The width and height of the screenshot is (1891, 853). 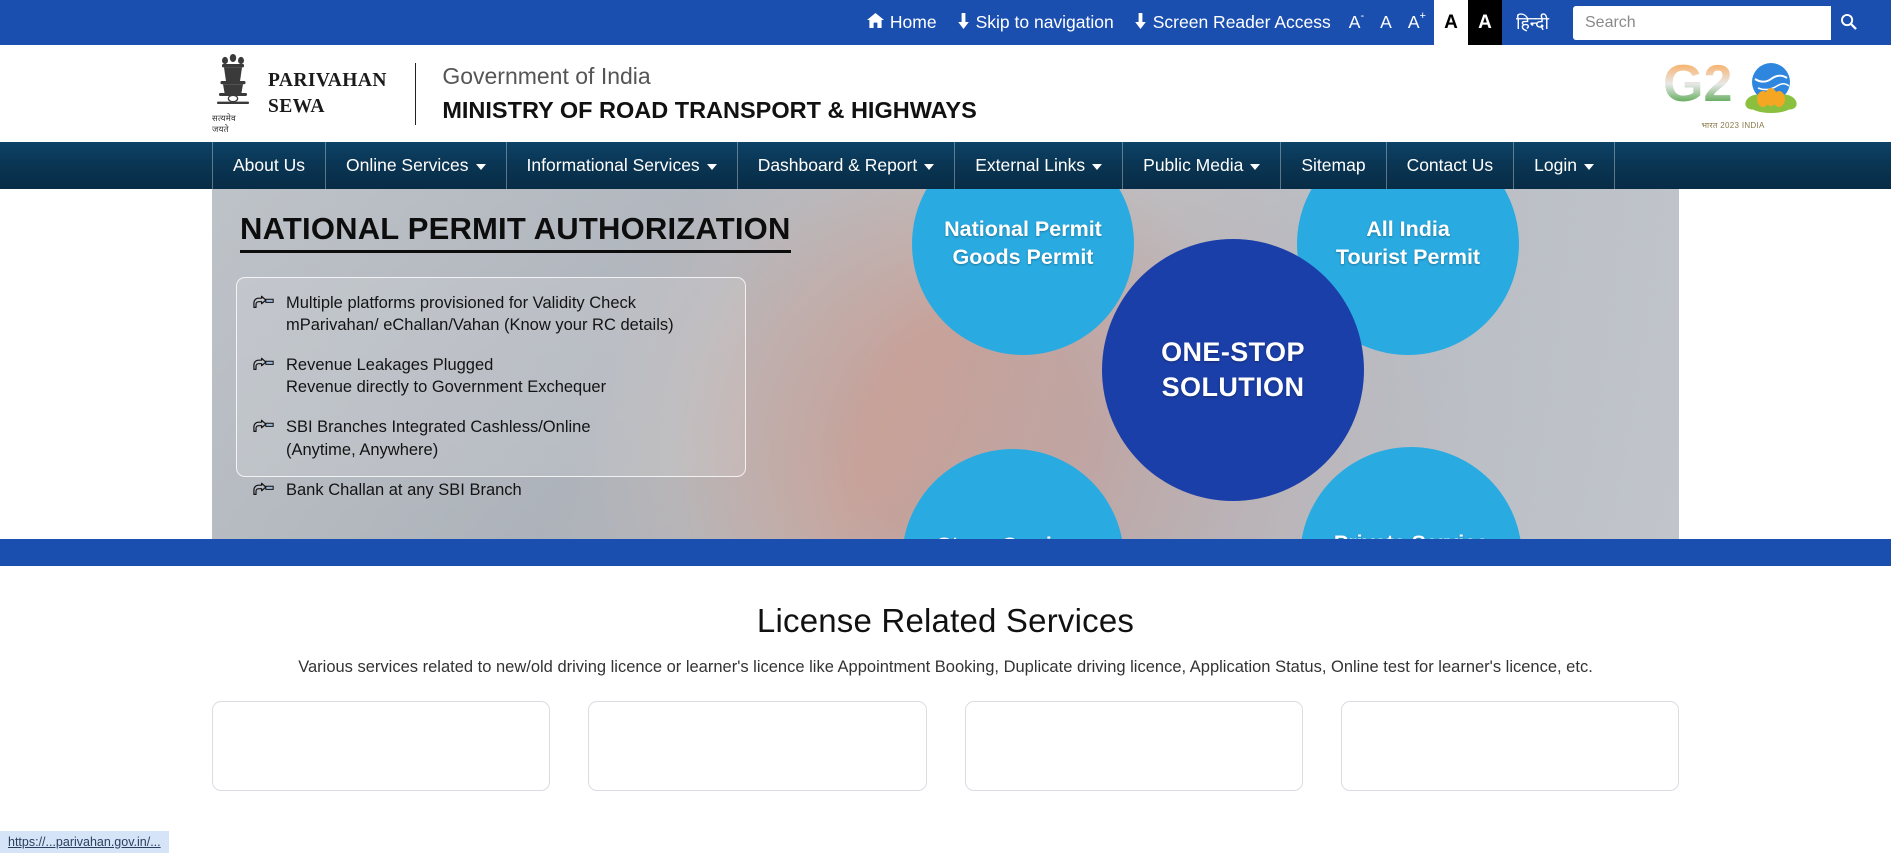 What do you see at coordinates (709, 109) in the screenshot?
I see `ministry-name-label: MINISTRY OF ROAD TRANSPORT & HIGHWAYS` at bounding box center [709, 109].